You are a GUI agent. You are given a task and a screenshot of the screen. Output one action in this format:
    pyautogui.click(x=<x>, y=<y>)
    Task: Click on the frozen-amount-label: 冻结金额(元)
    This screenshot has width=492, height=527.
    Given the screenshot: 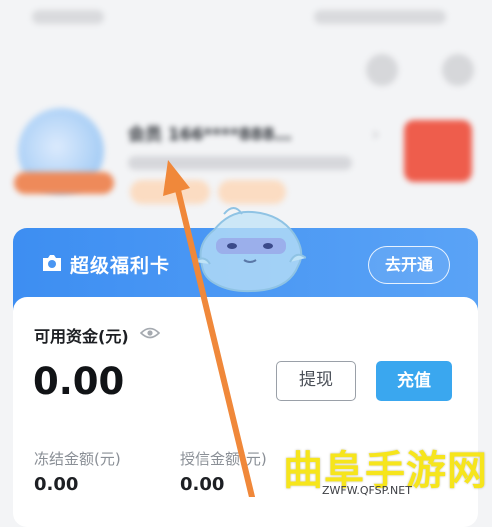 What is the action you would take?
    pyautogui.click(x=77, y=459)
    